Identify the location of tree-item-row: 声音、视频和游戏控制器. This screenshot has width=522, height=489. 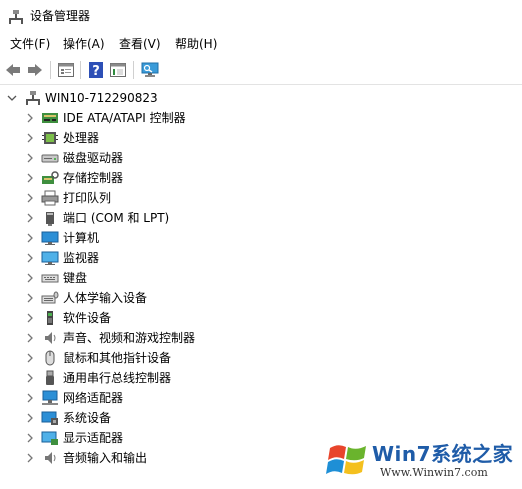
(261, 338).